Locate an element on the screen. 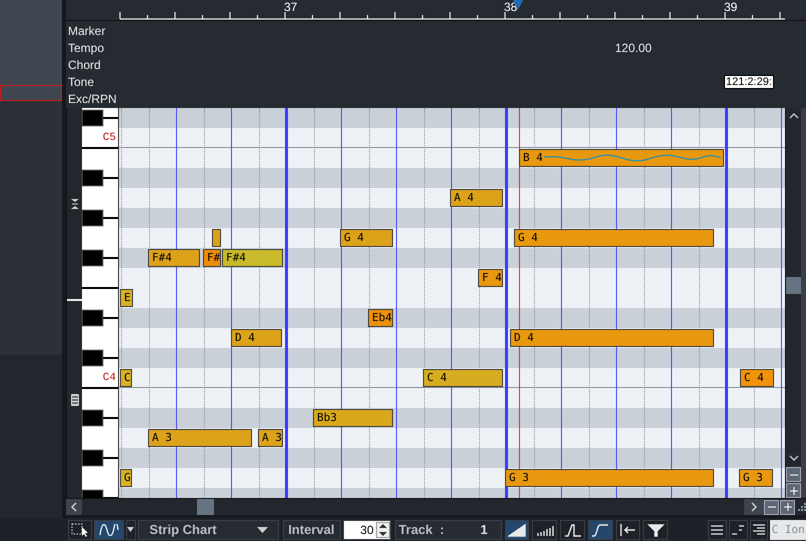 Image resolution: width=806 pixels, height=541 pixels. select-tool-button is located at coordinates (80, 530).